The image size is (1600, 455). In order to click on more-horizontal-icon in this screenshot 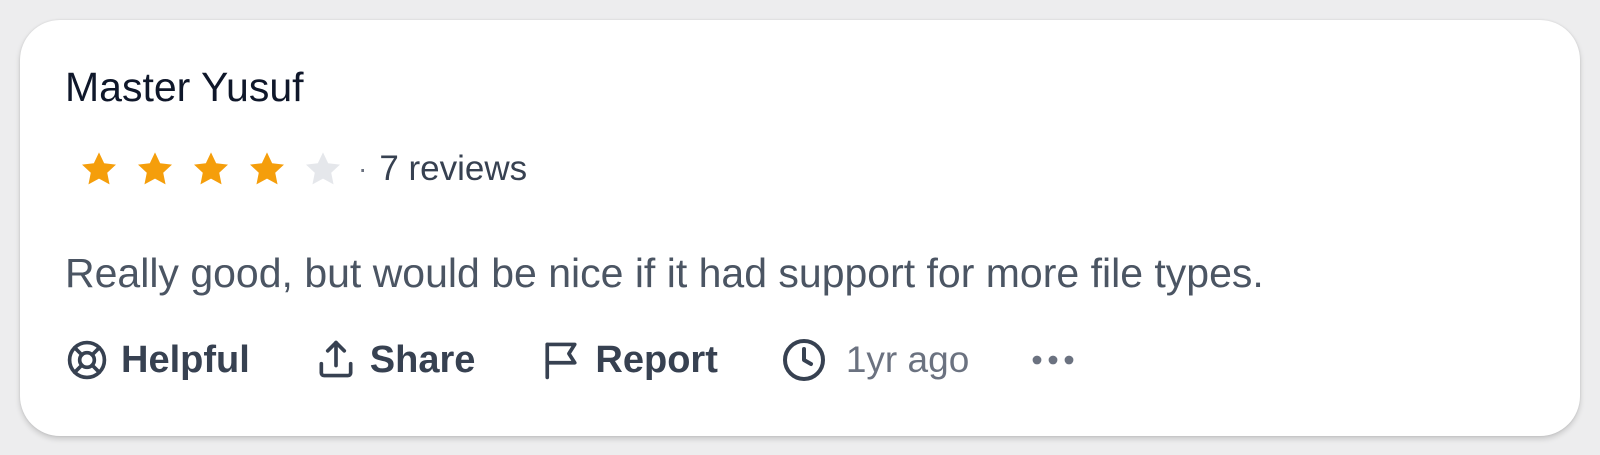, I will do `click(1053, 360)`.